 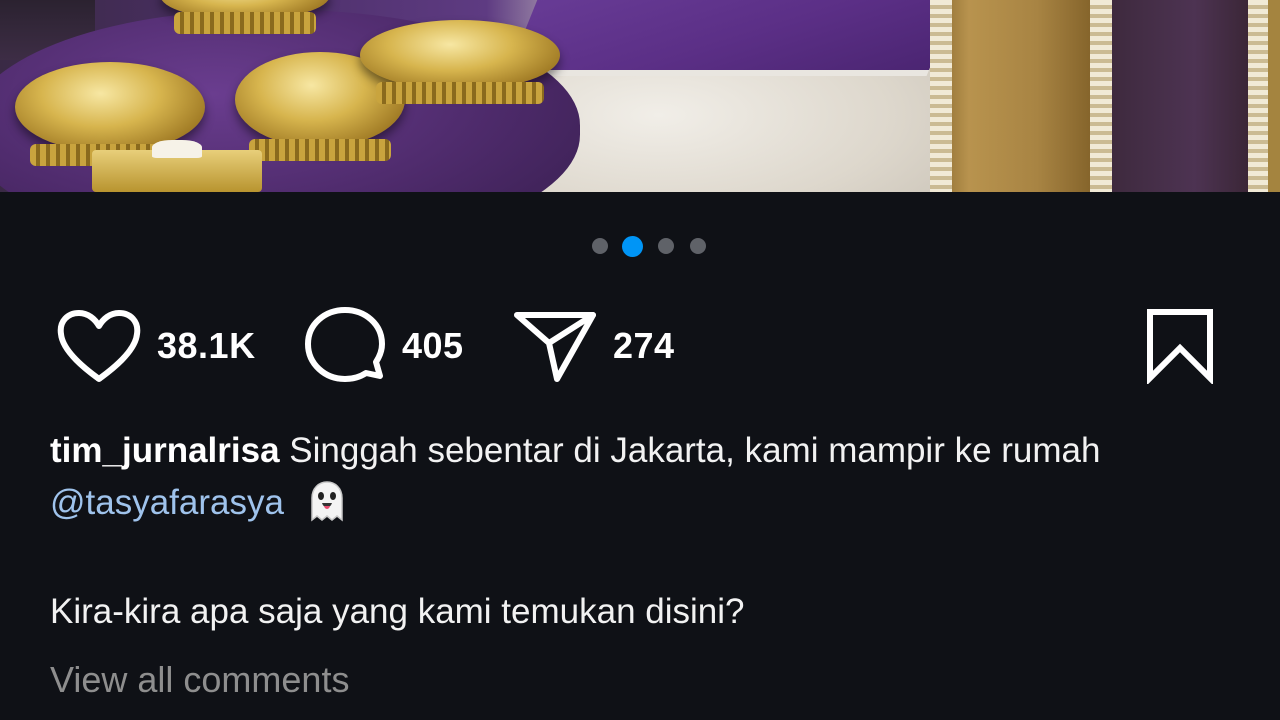 I want to click on carousel-dot-active, so click(x=632, y=246).